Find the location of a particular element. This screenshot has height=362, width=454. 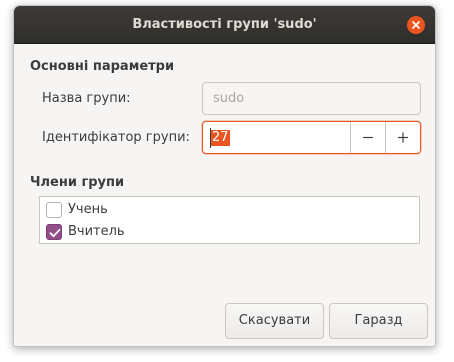

group-id-value: 27 is located at coordinates (220, 138).